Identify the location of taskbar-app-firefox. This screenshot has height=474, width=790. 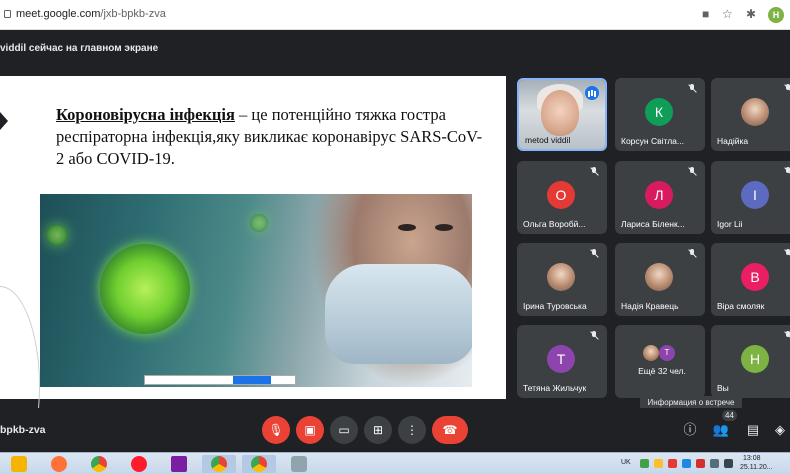
(59, 464).